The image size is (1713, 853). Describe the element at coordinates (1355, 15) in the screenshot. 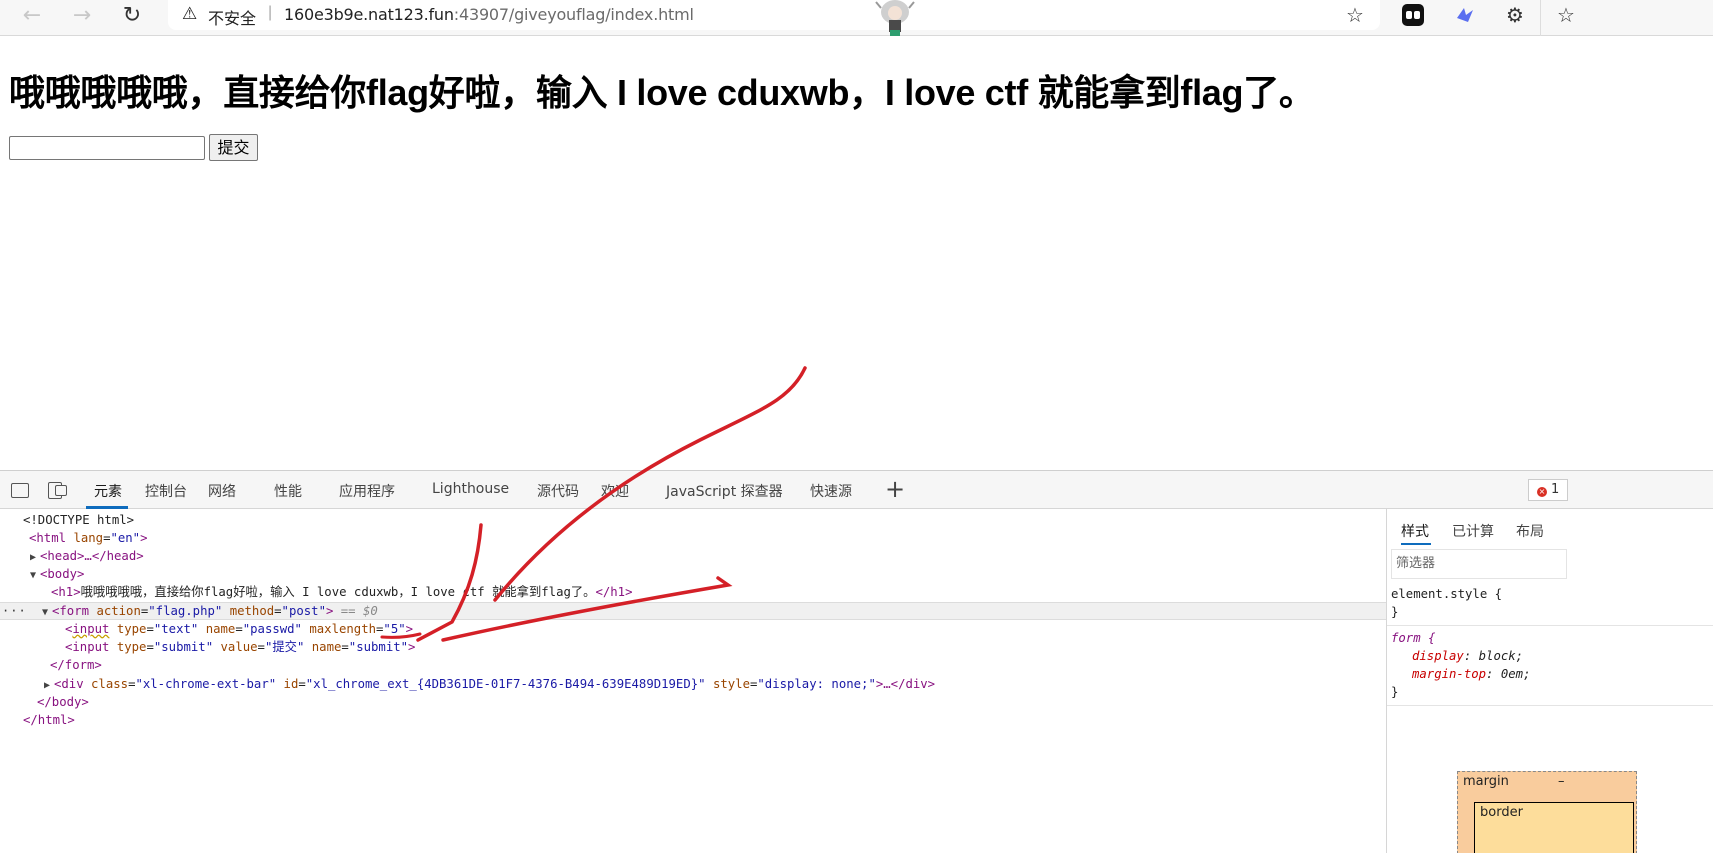

I see `add-favorite-icon: ☆` at that location.